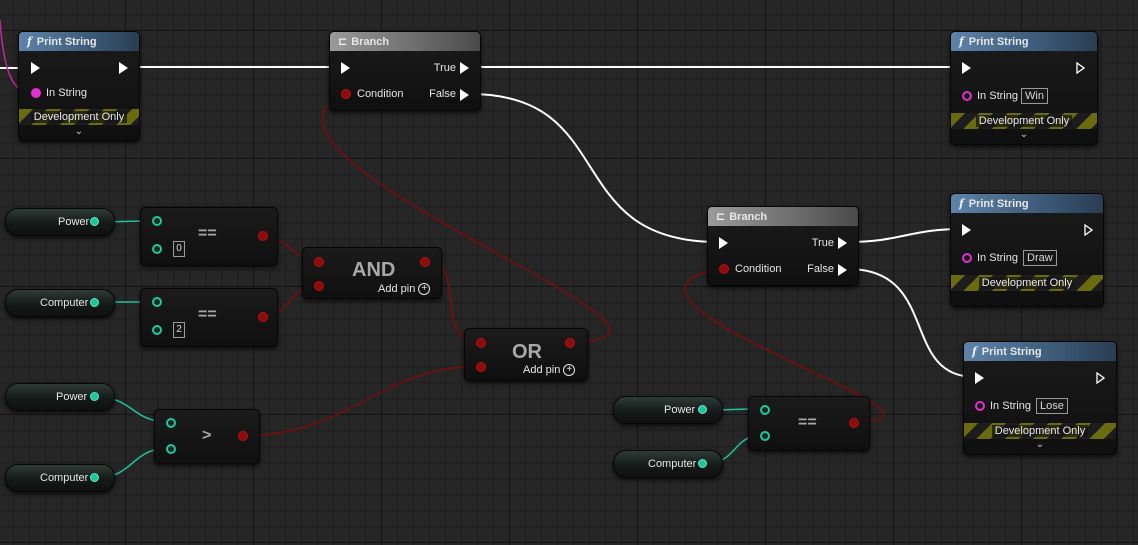 The image size is (1138, 545). I want to click on in-string-value: Win, so click(1034, 96).